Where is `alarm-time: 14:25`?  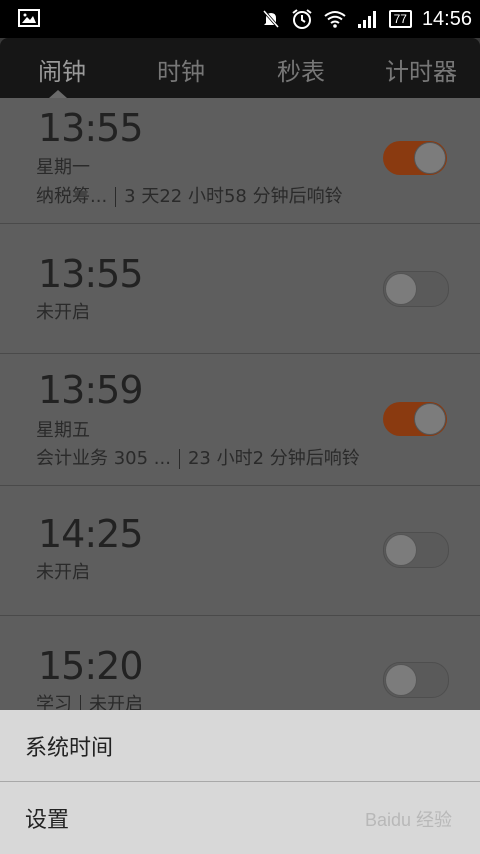
alarm-time: 14:25 is located at coordinates (91, 534).